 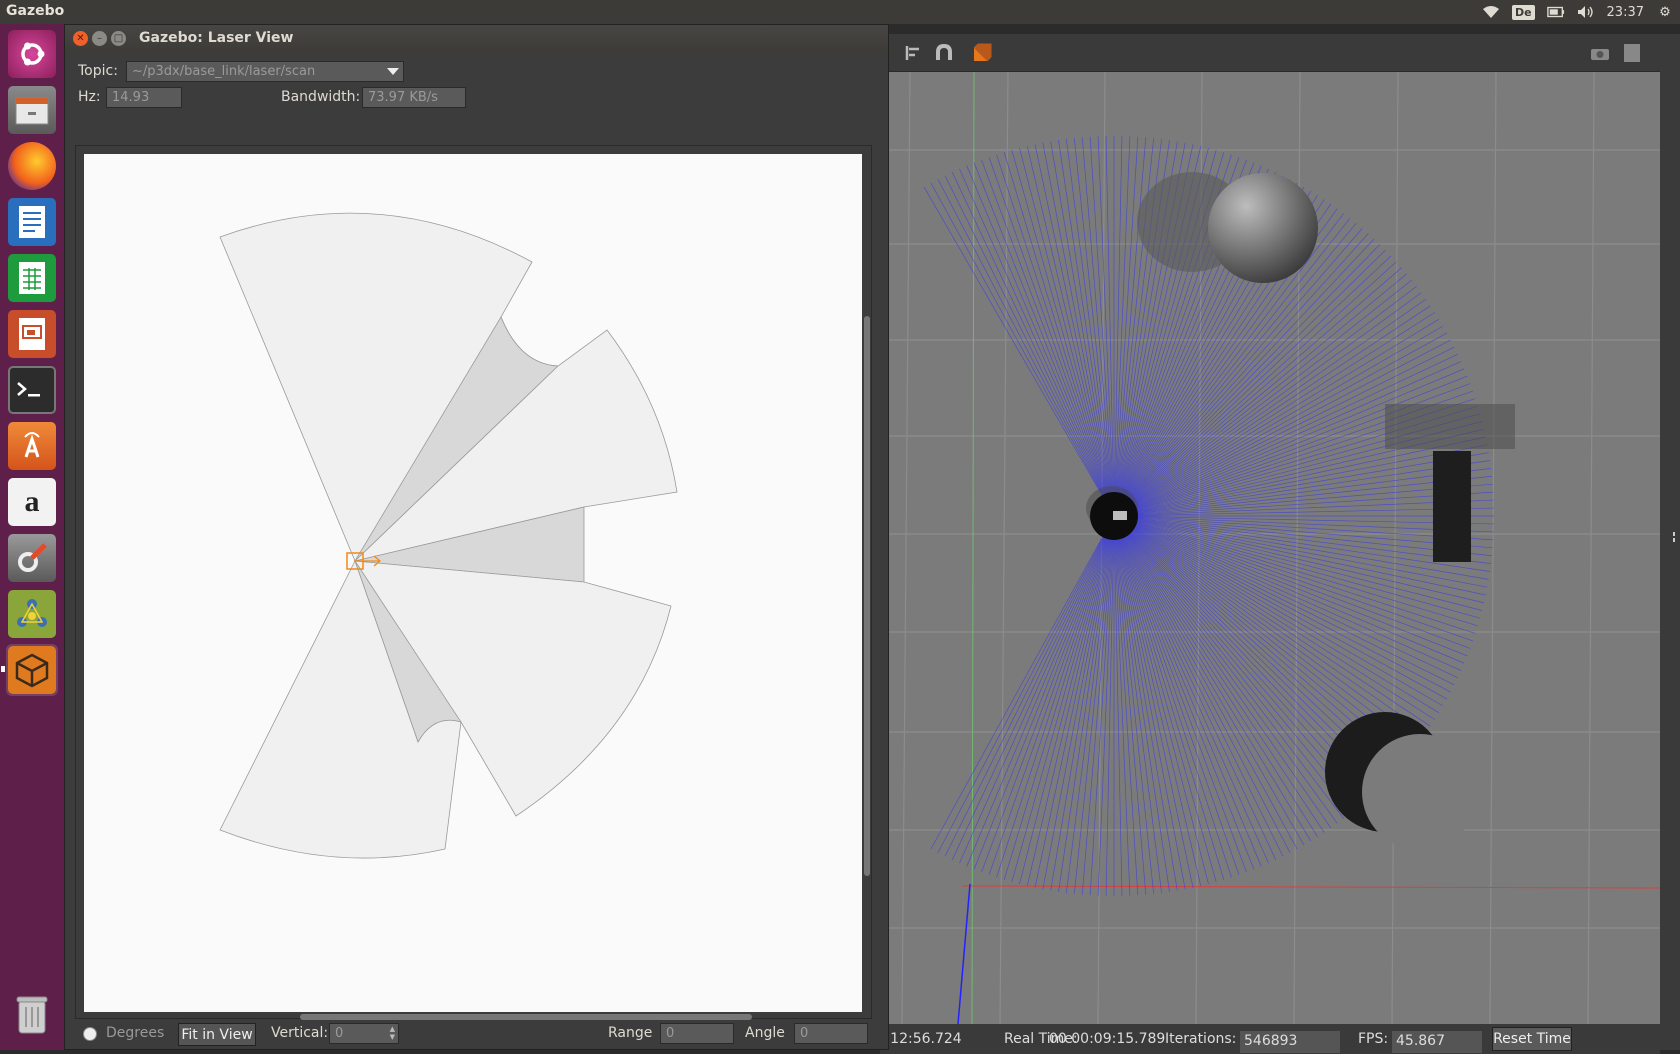 What do you see at coordinates (1120, 515) in the screenshot?
I see `robot-laser-sensor` at bounding box center [1120, 515].